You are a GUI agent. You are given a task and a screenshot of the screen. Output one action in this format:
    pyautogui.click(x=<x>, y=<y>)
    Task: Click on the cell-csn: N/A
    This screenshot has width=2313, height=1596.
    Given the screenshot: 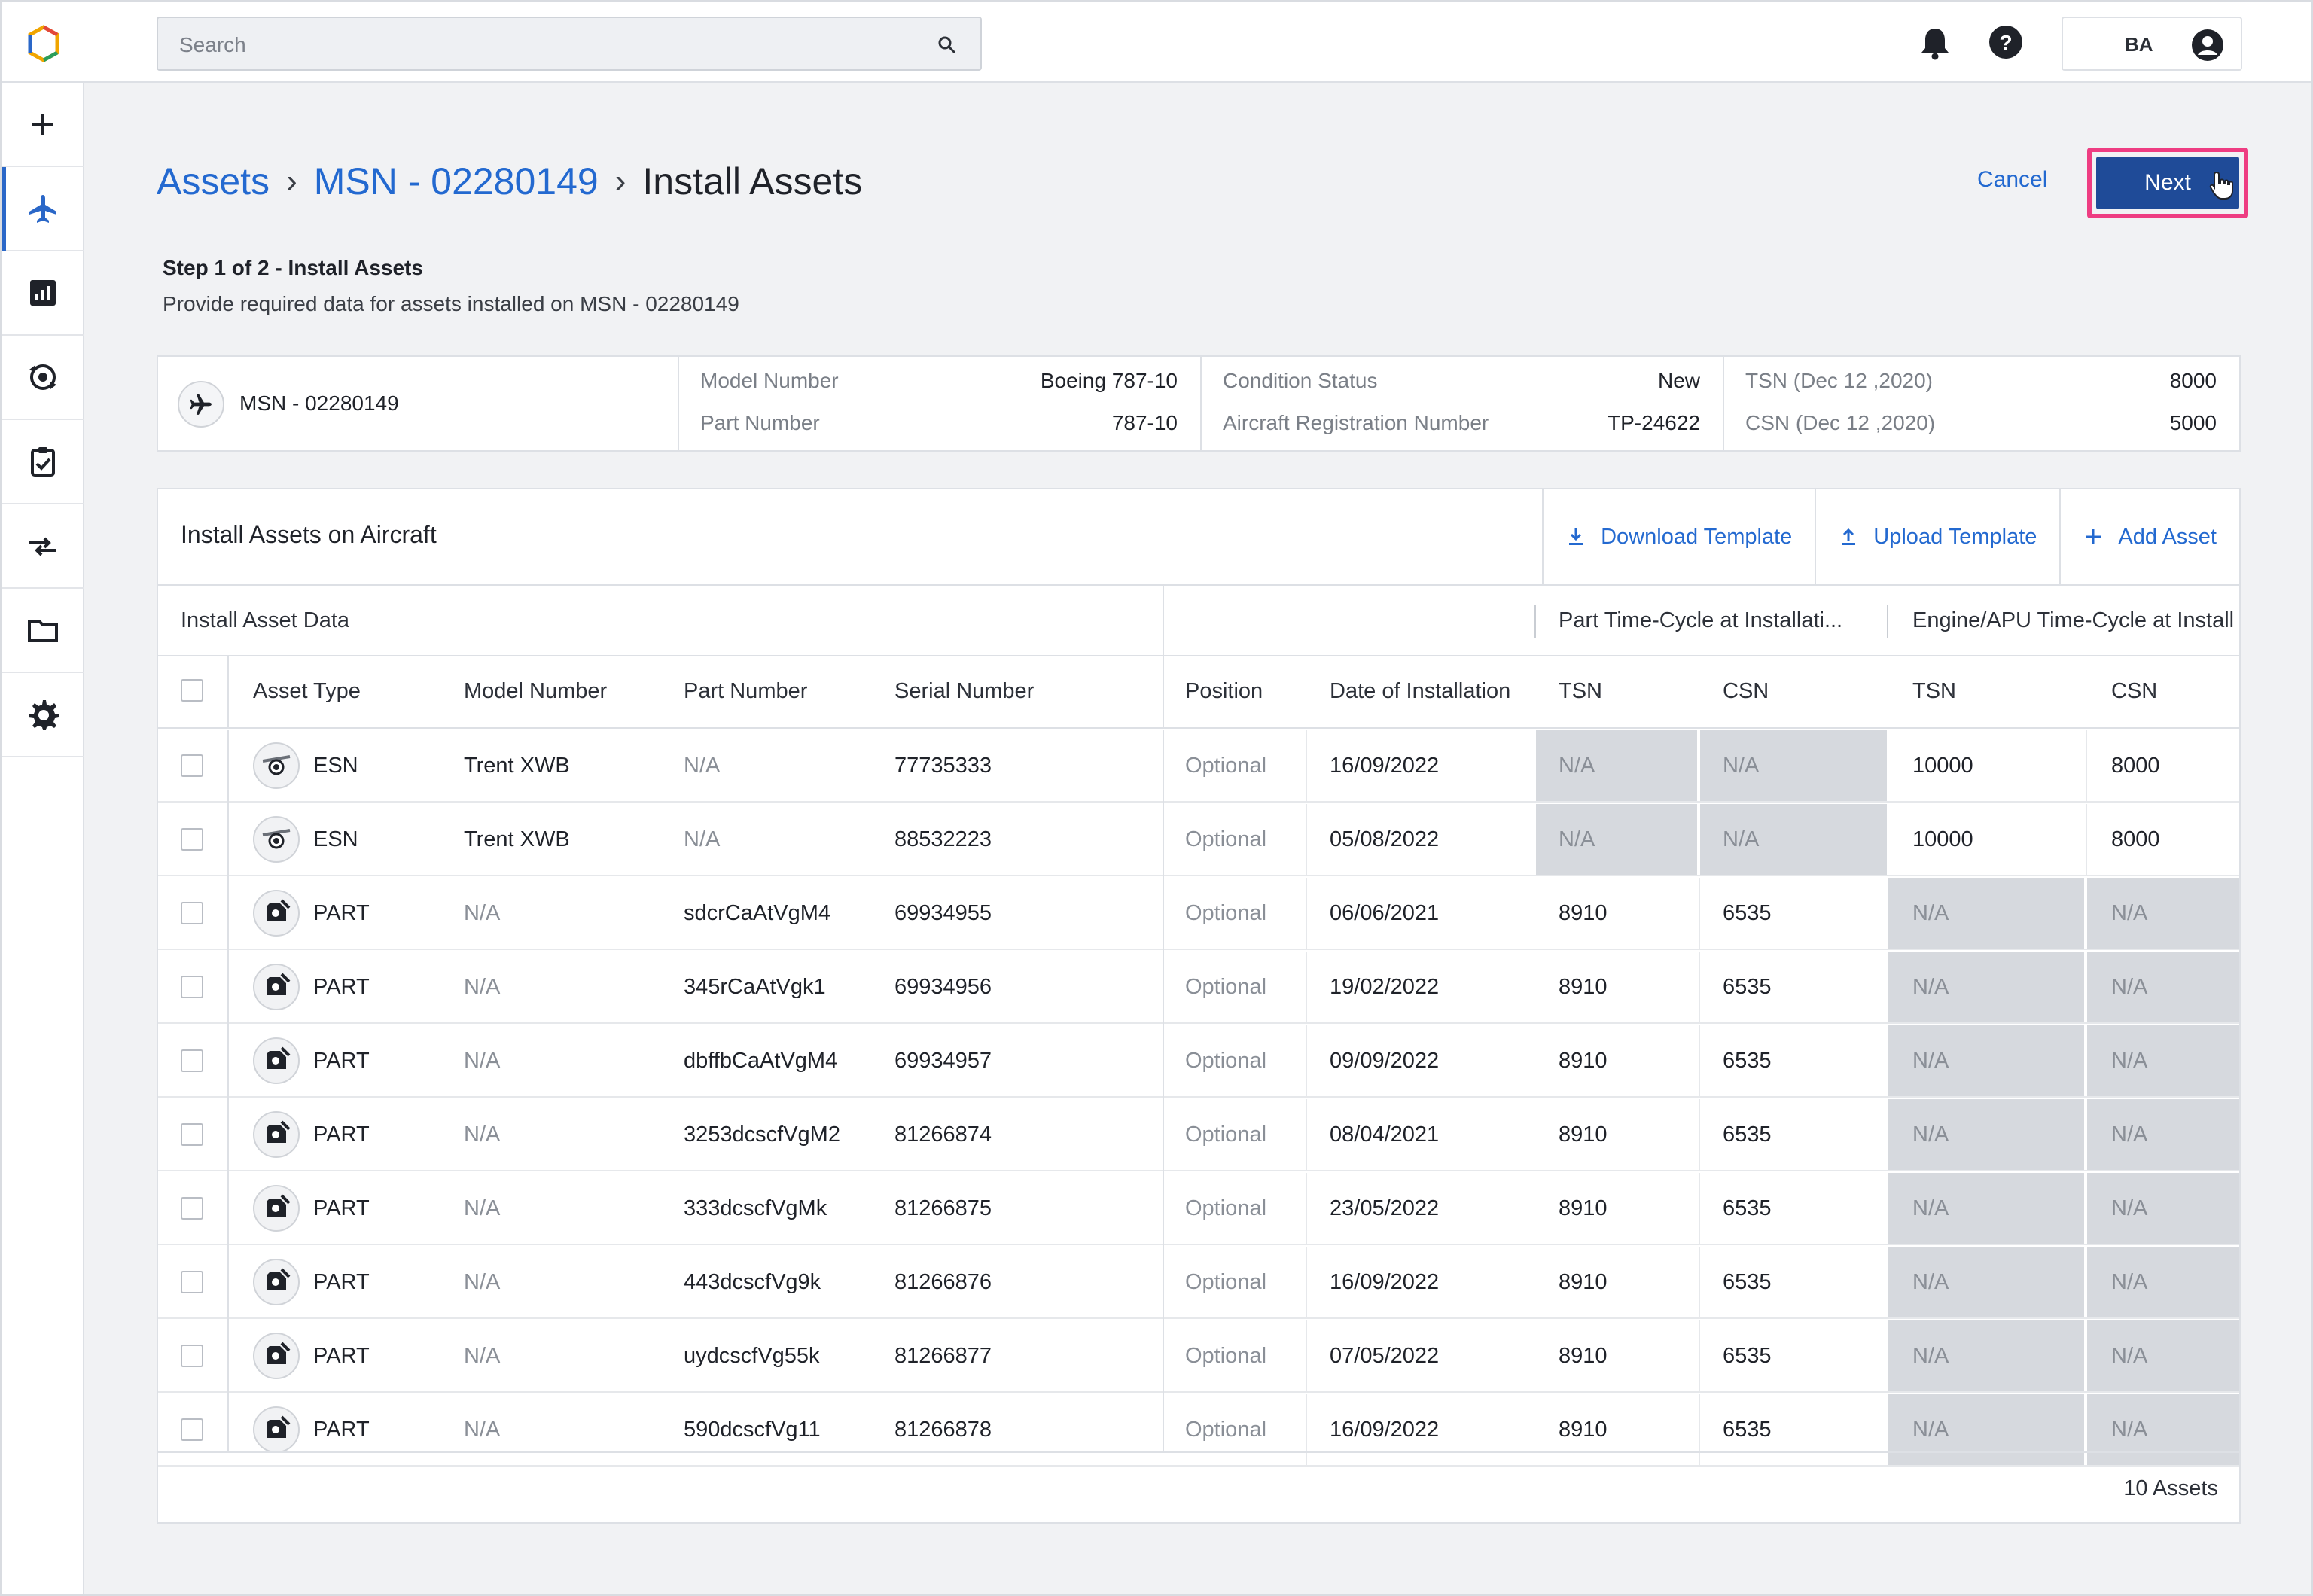 What is the action you would take?
    pyautogui.click(x=1741, y=765)
    